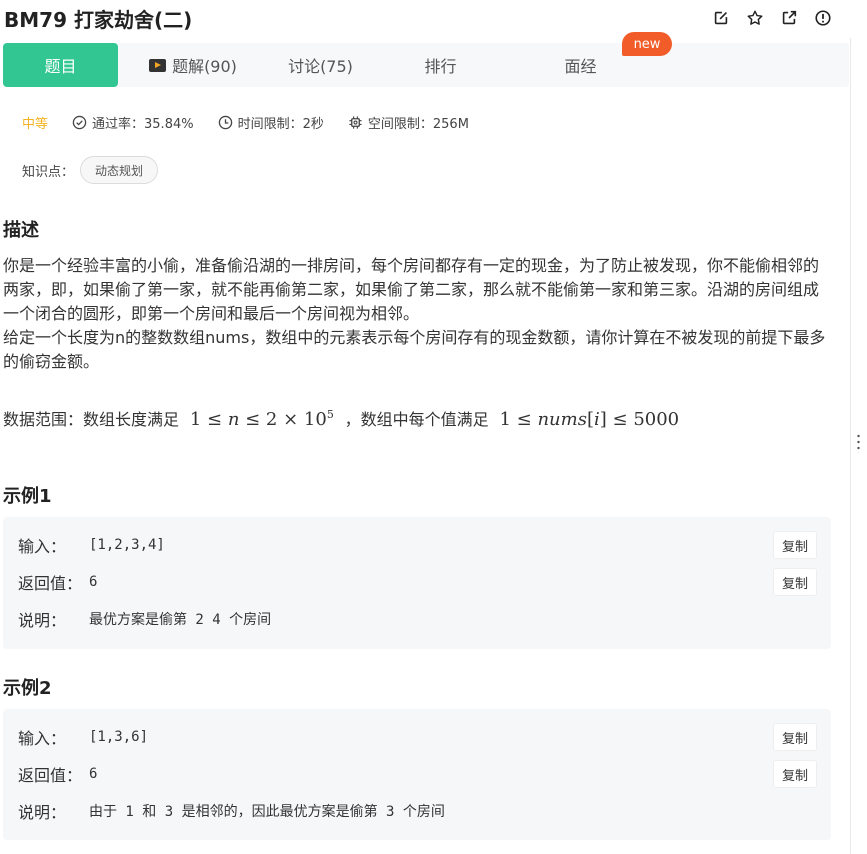 The image size is (867, 854). I want to click on tab-discussion: 讨论(75), so click(320, 65).